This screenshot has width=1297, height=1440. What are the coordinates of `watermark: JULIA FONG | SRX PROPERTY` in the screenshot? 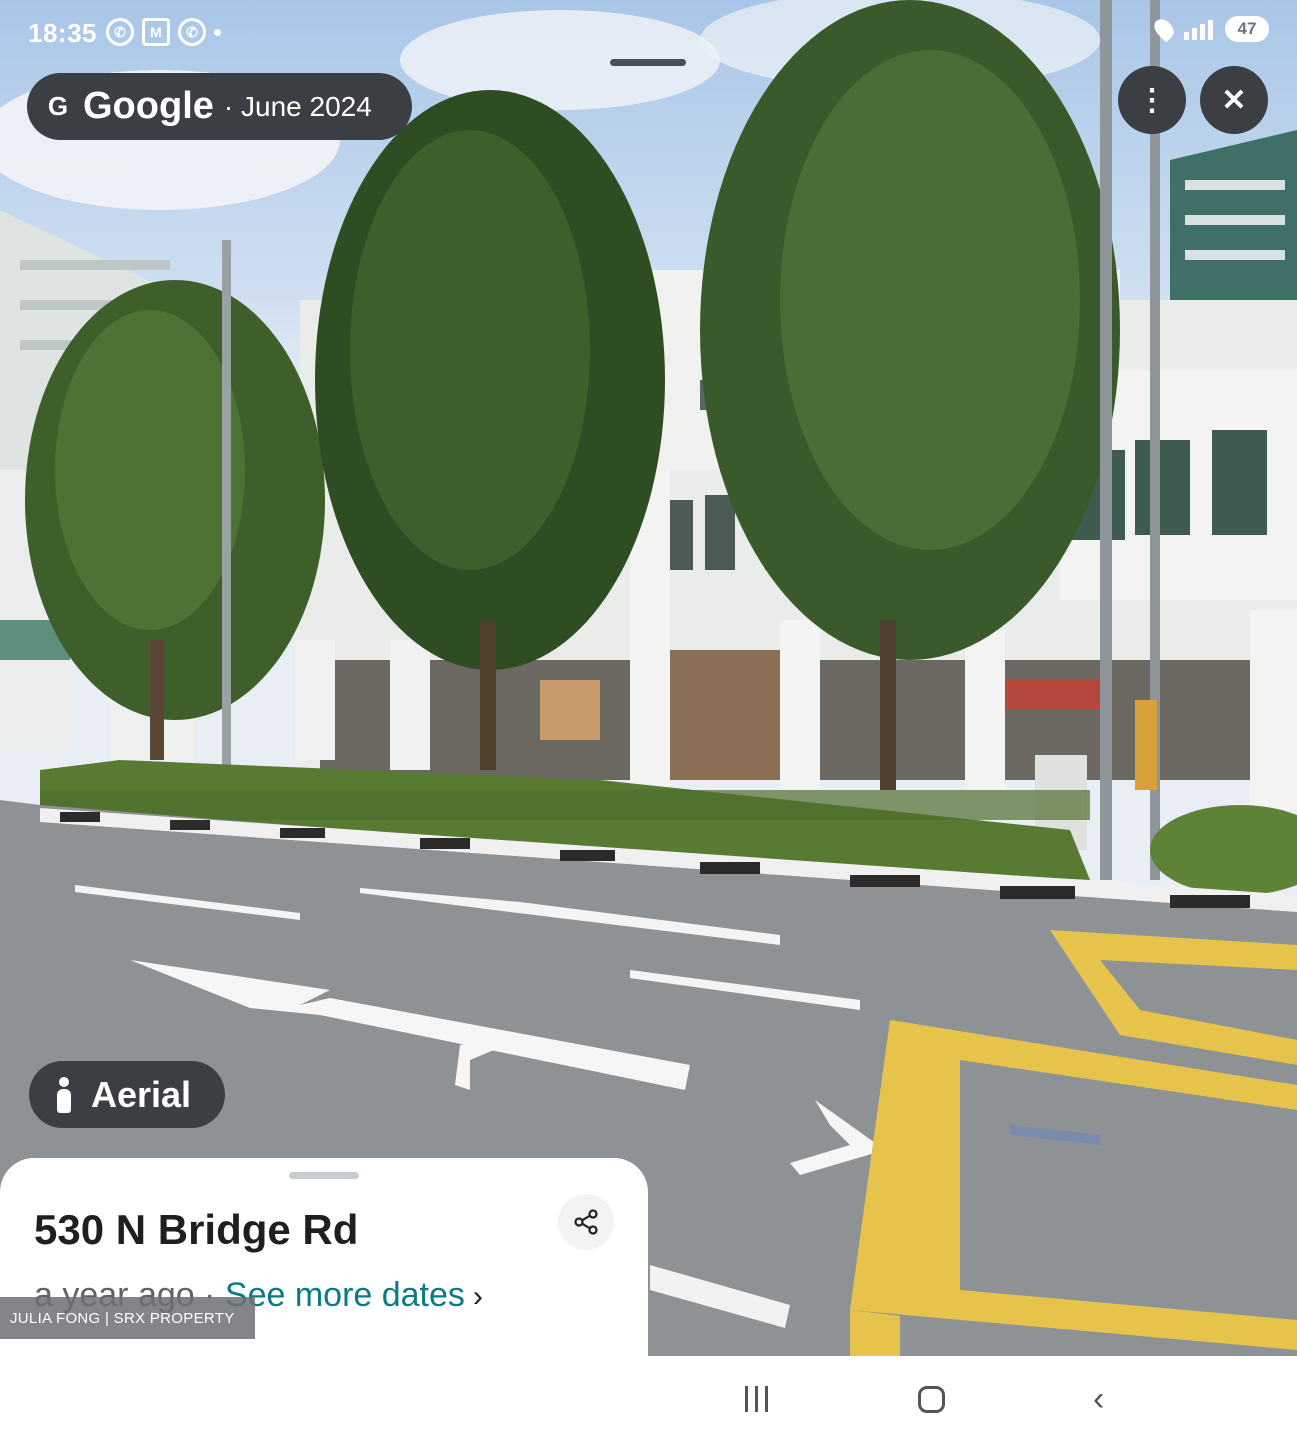 It's located at (127, 1318).